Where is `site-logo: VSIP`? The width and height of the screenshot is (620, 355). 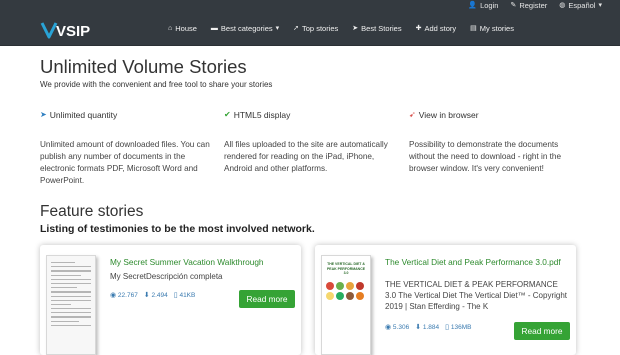
site-logo: VSIP is located at coordinates (76, 30).